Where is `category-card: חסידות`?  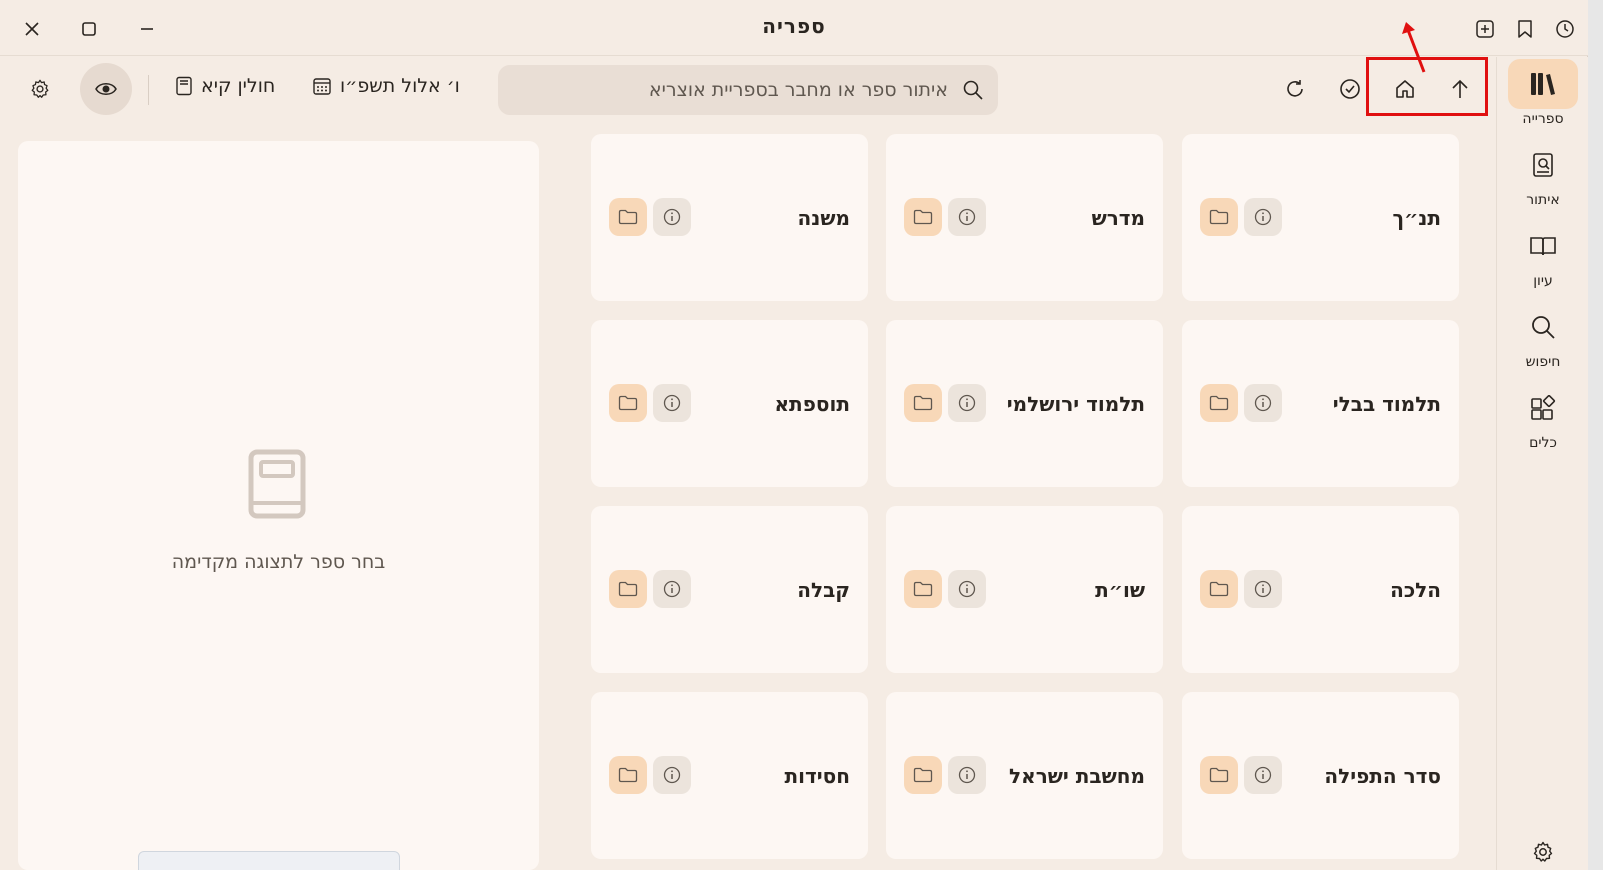 category-card: חסידות is located at coordinates (729, 775).